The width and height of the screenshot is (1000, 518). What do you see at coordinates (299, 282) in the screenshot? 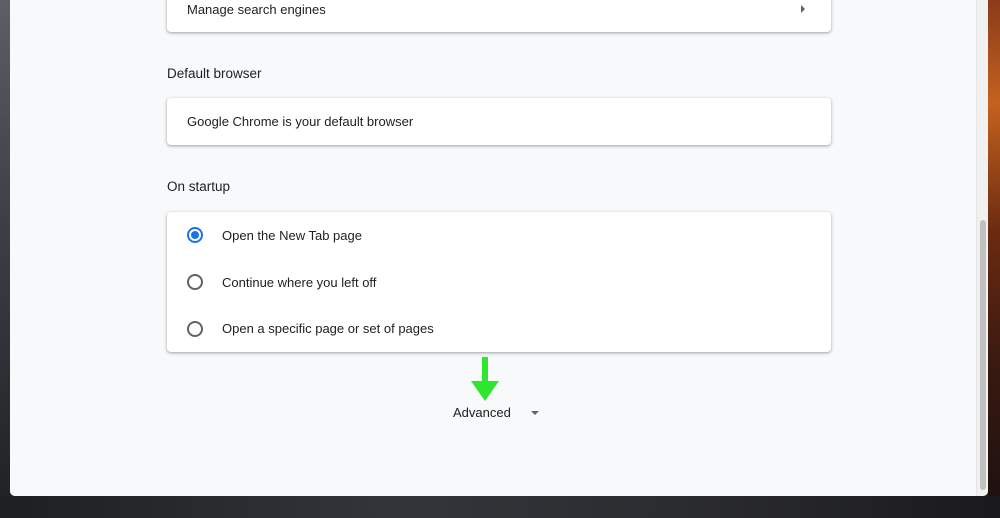
I see `startup-option-label: Continue where you left off` at bounding box center [299, 282].